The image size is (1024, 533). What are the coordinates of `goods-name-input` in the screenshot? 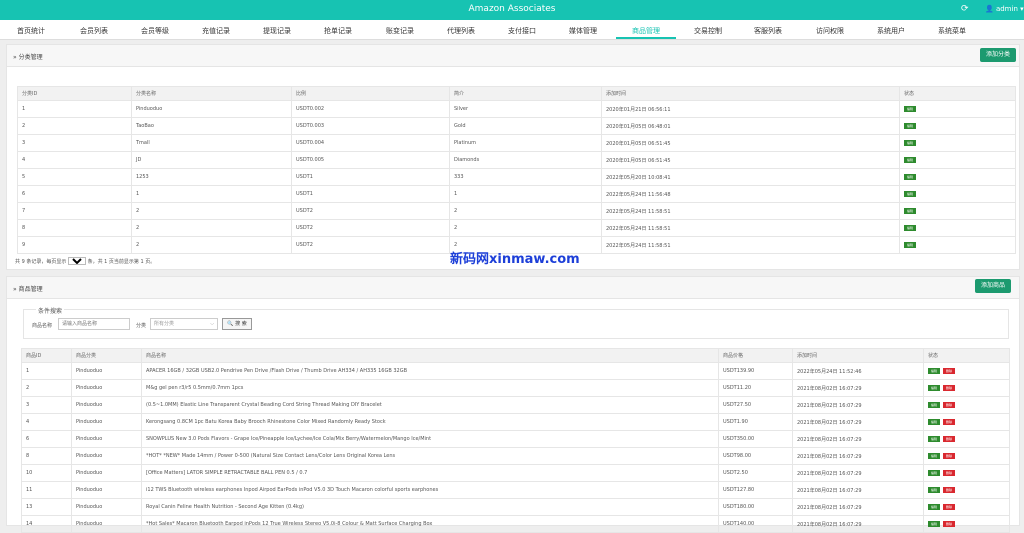 It's located at (94, 324).